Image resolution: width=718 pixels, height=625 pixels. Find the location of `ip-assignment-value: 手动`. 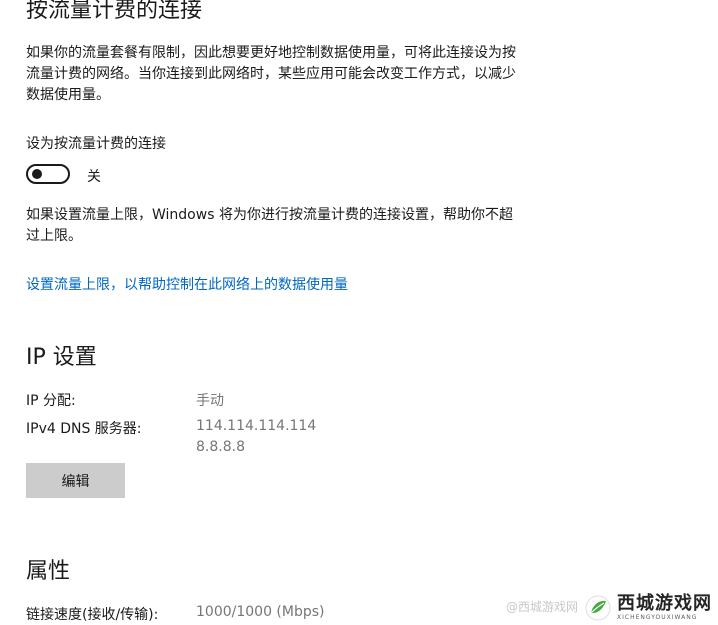

ip-assignment-value: 手动 is located at coordinates (210, 401).